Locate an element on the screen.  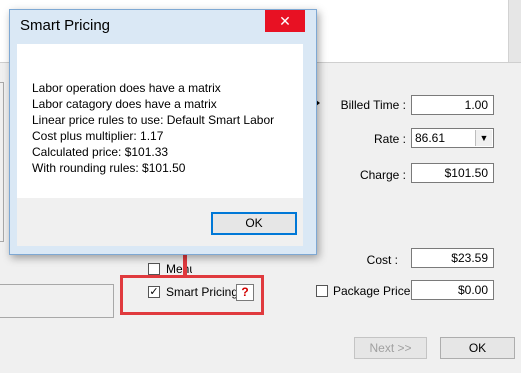
background-scrollbar is located at coordinates (514, 31).